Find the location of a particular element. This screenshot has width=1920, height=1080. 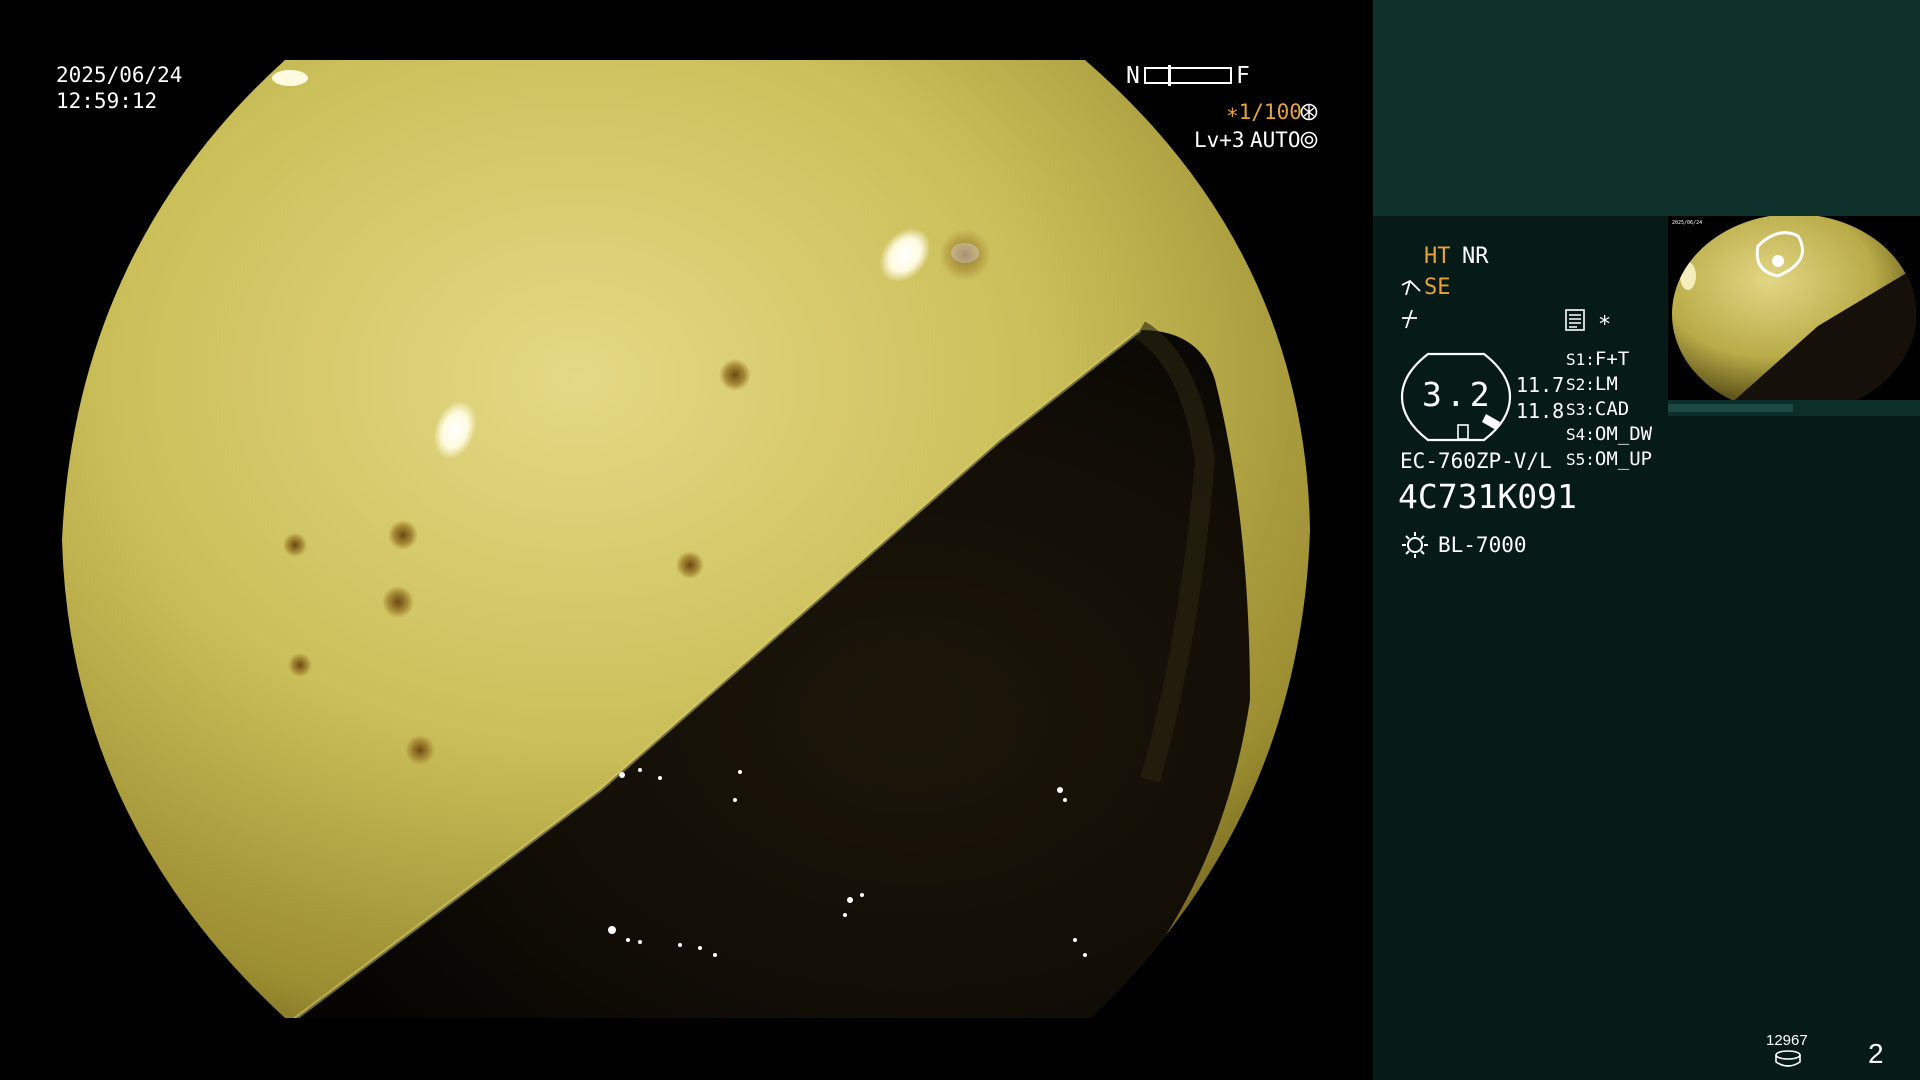

asterisk-label: ∗ is located at coordinates (1605, 320).